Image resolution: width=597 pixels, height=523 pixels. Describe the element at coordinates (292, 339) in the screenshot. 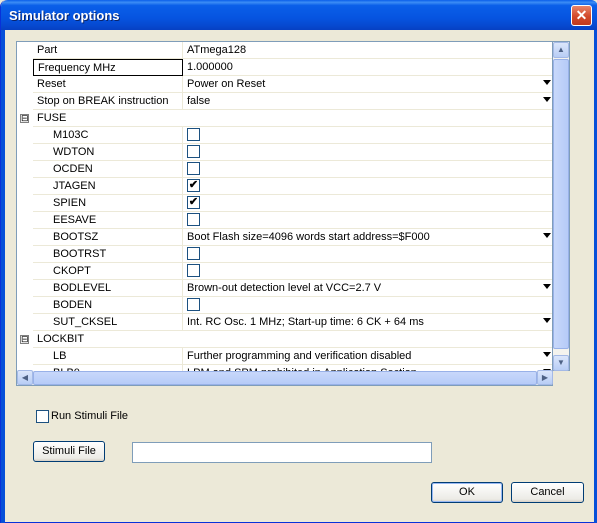

I see `category-label: LOCKBIT` at that location.